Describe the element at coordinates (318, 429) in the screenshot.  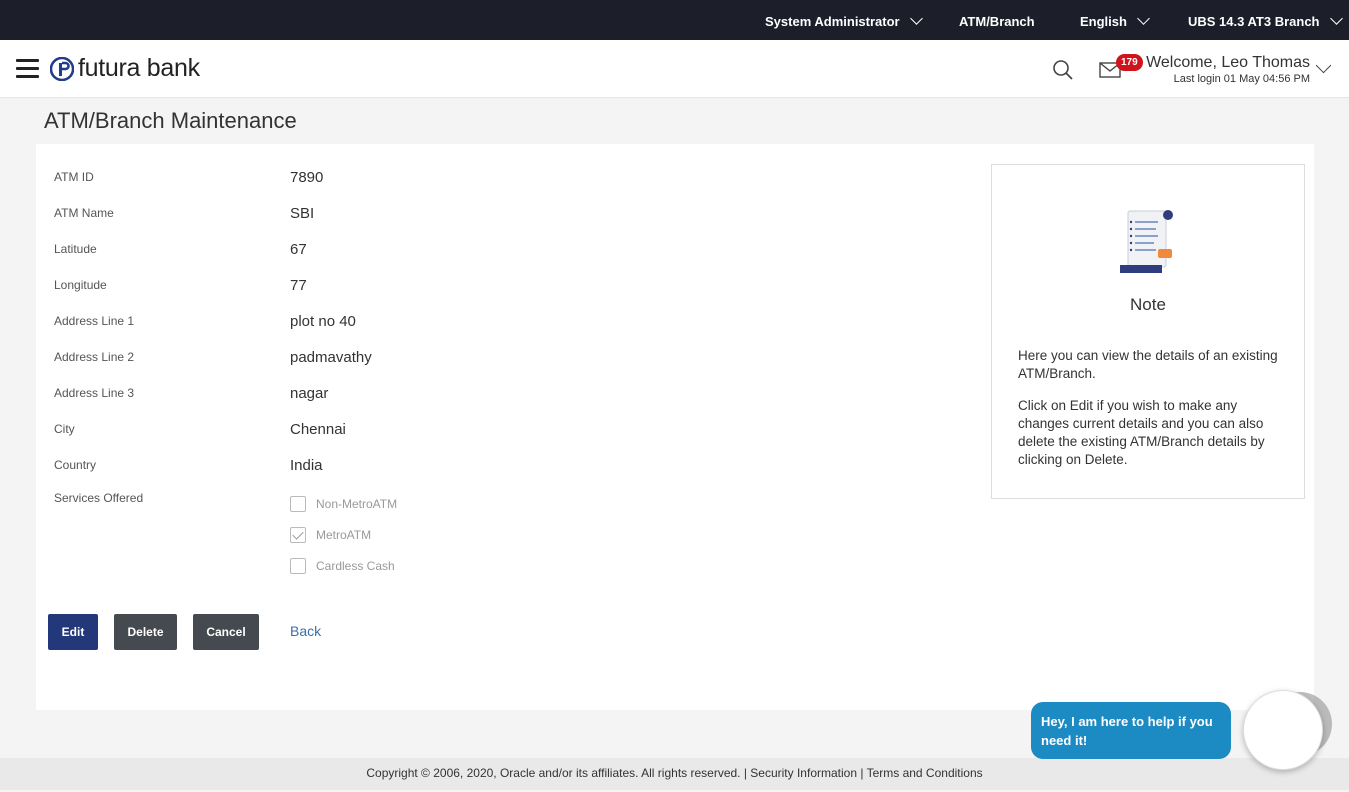
I see `detail-value: Chennai` at that location.